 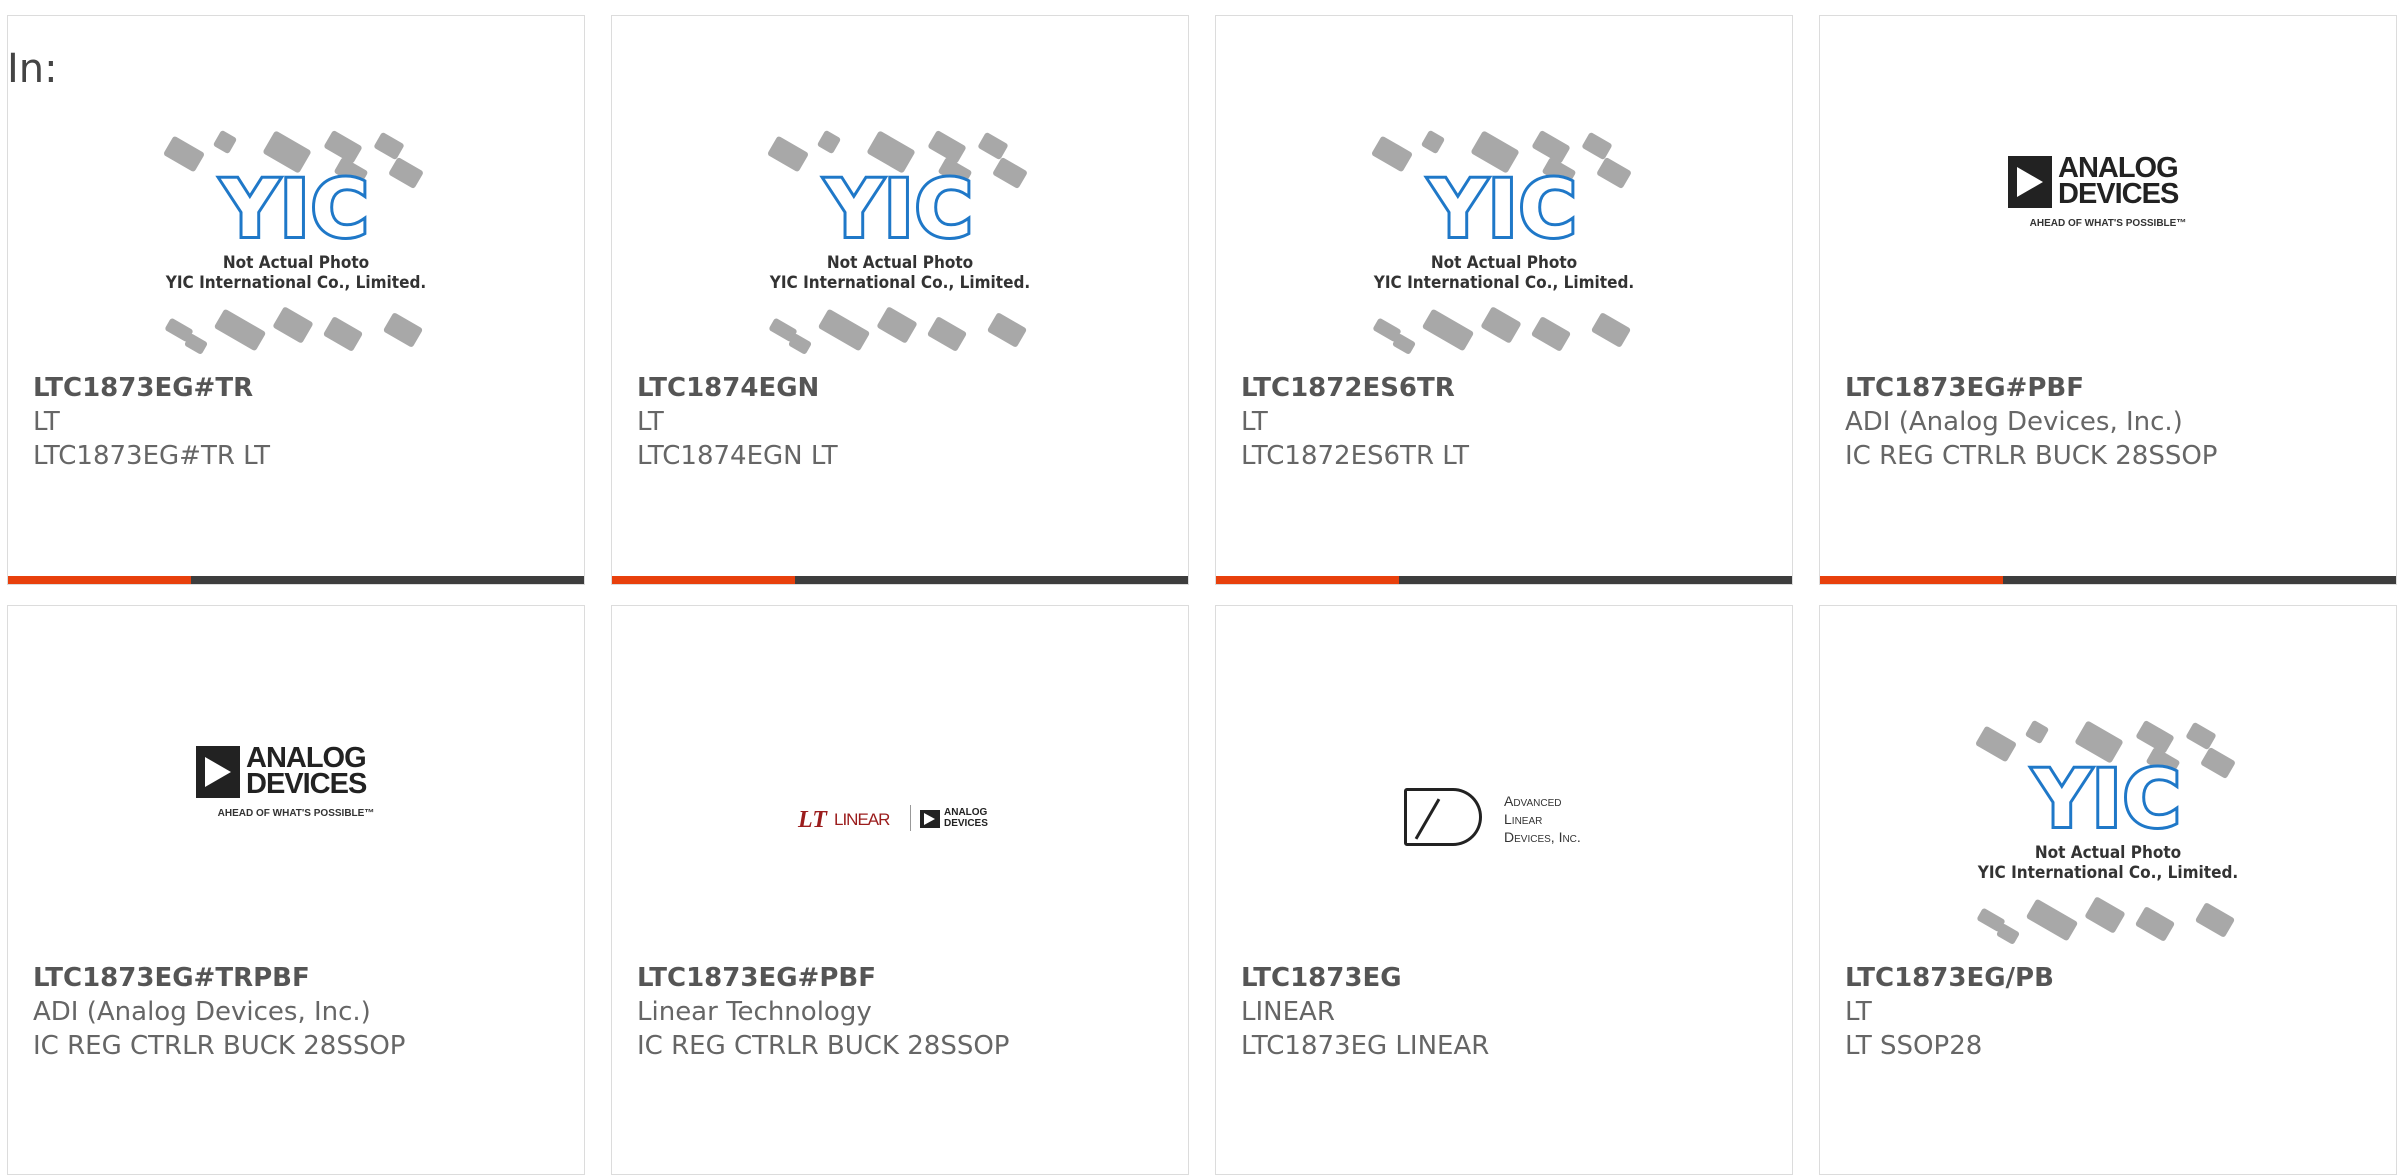 What do you see at coordinates (2118, 194) in the screenshot?
I see `logo-line2: DEVICES` at bounding box center [2118, 194].